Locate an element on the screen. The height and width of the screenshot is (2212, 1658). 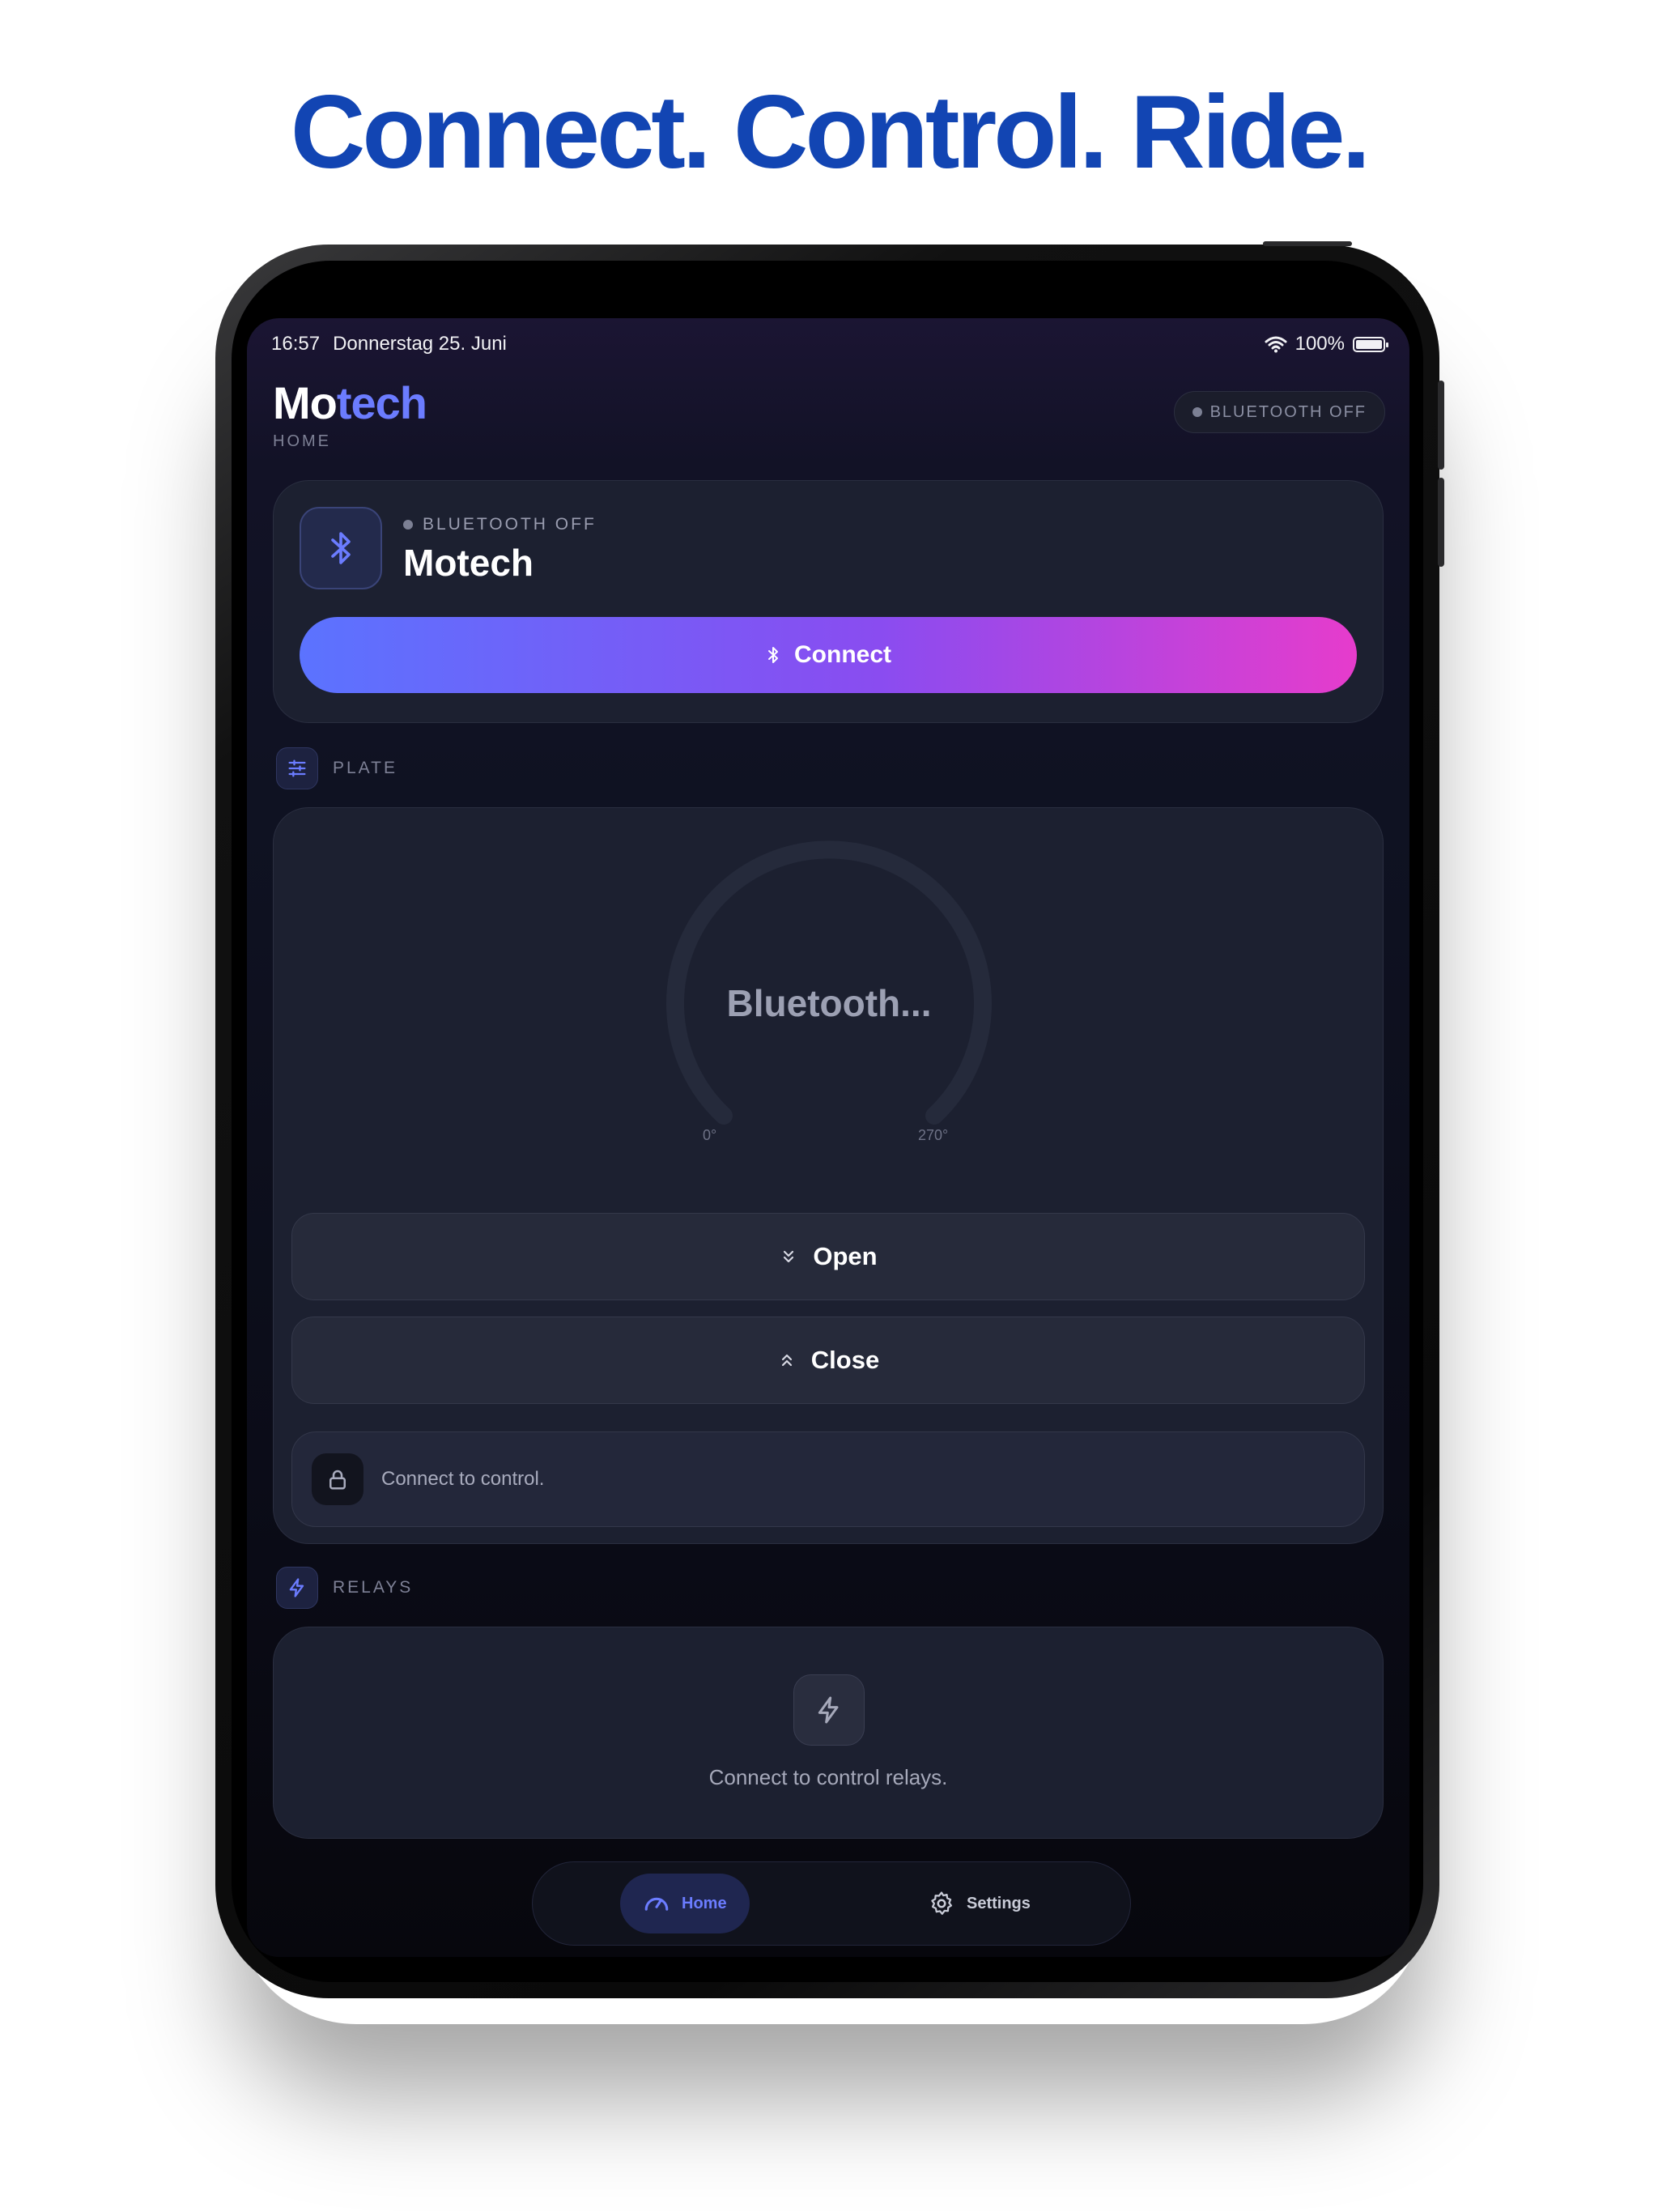
sliders-icon is located at coordinates (297, 768).